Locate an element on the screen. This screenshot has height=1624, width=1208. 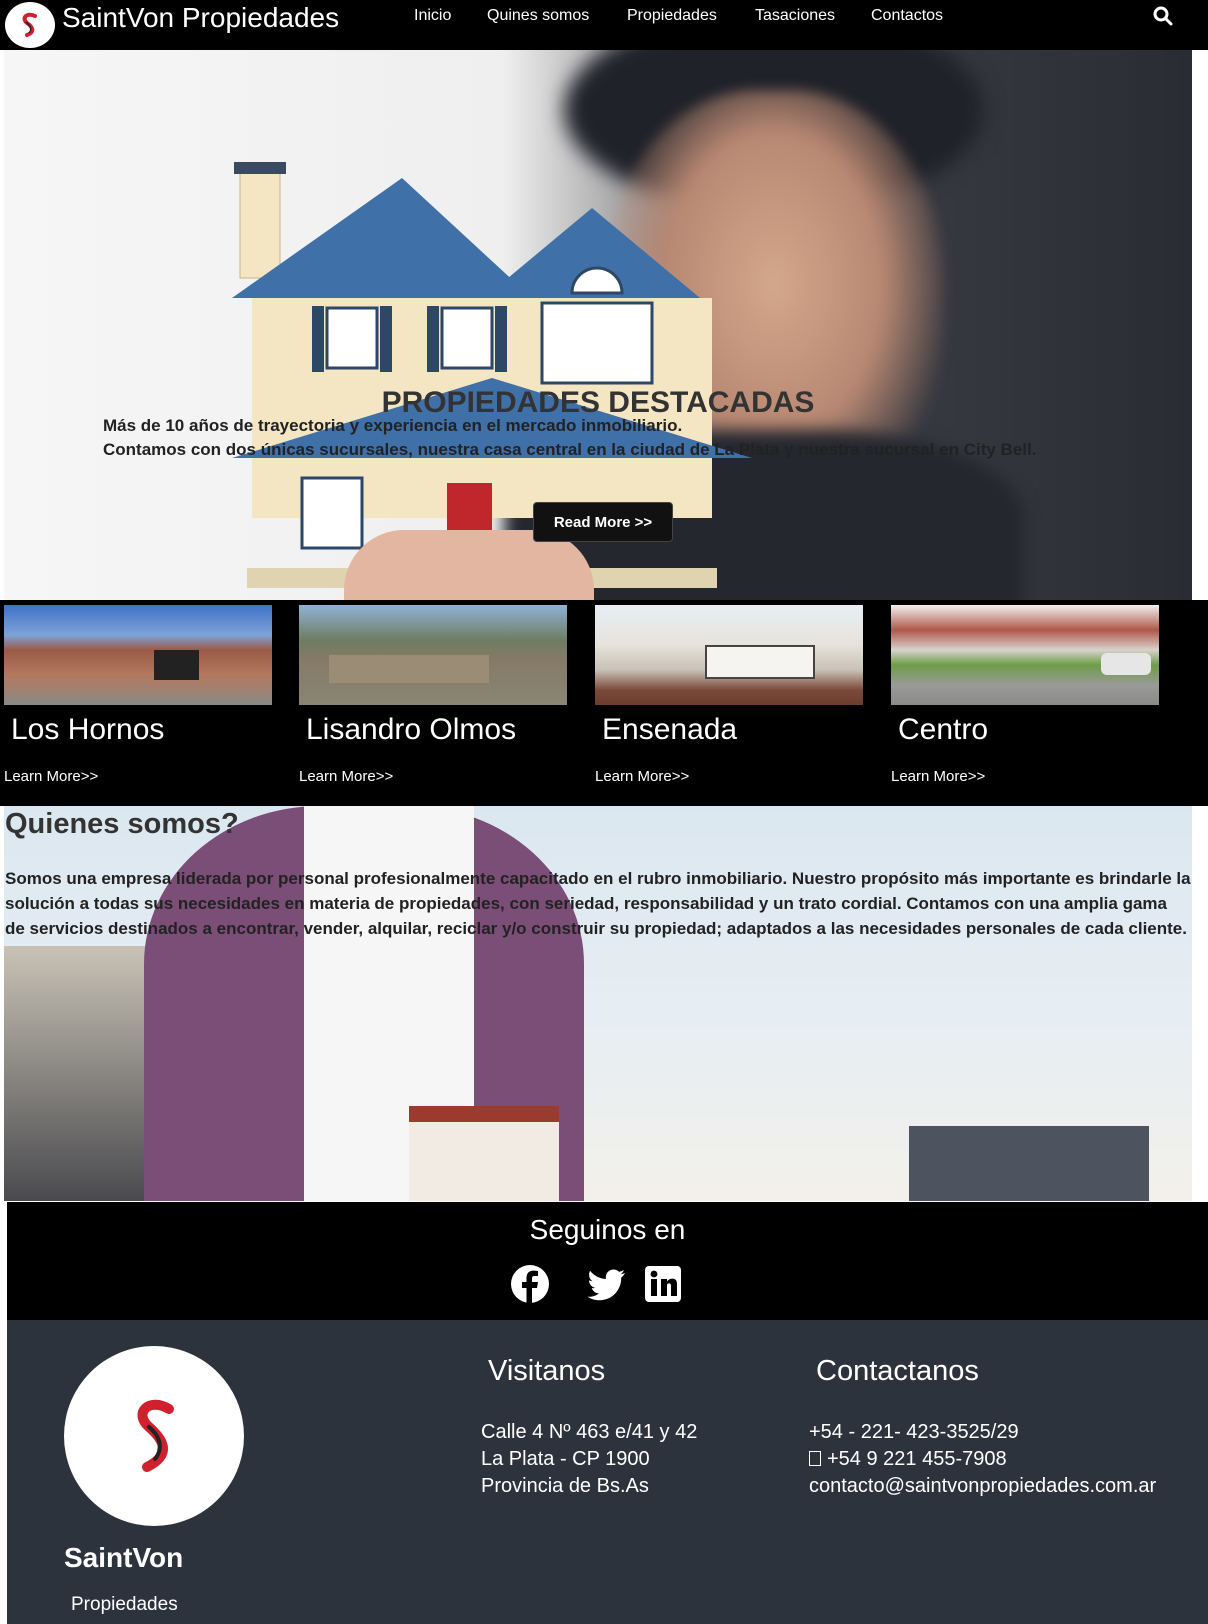
social-section: Seguinos en is located at coordinates (607, 1261).